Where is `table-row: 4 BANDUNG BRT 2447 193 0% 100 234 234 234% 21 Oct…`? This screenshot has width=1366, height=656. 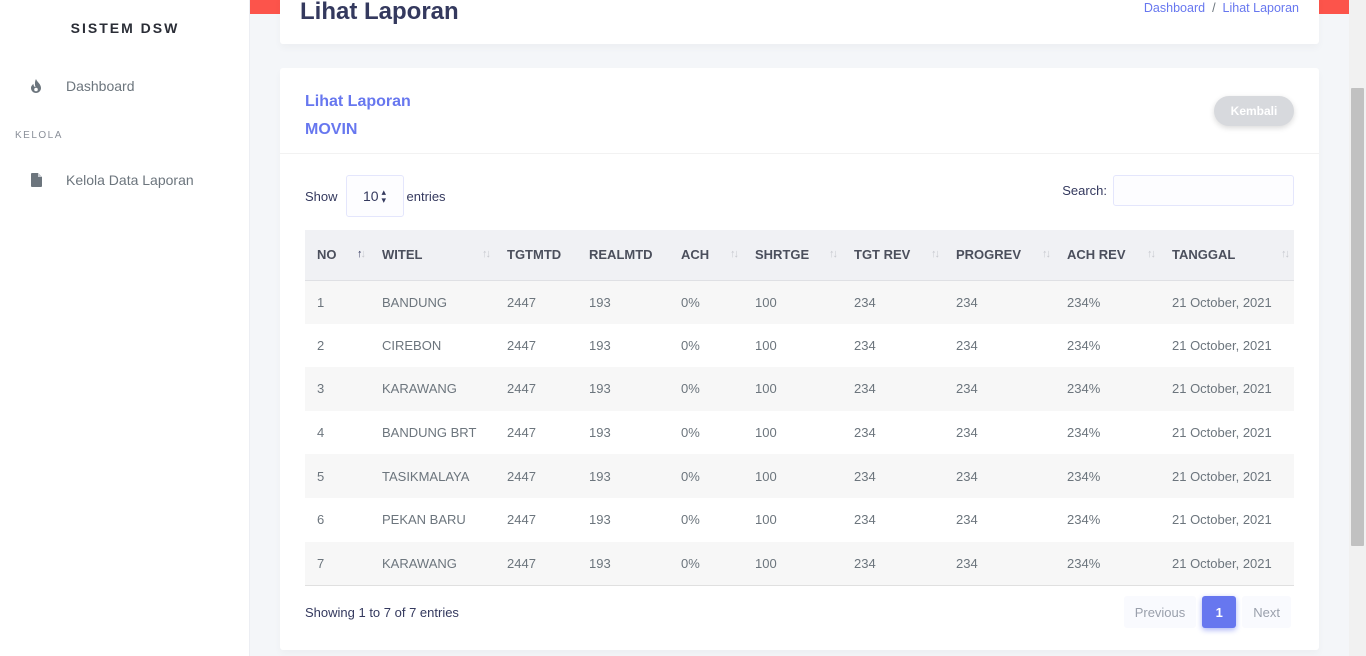 table-row: 4 BANDUNG BRT 2447 193 0% 100 234 234 234% 21 Oct… is located at coordinates (799, 432).